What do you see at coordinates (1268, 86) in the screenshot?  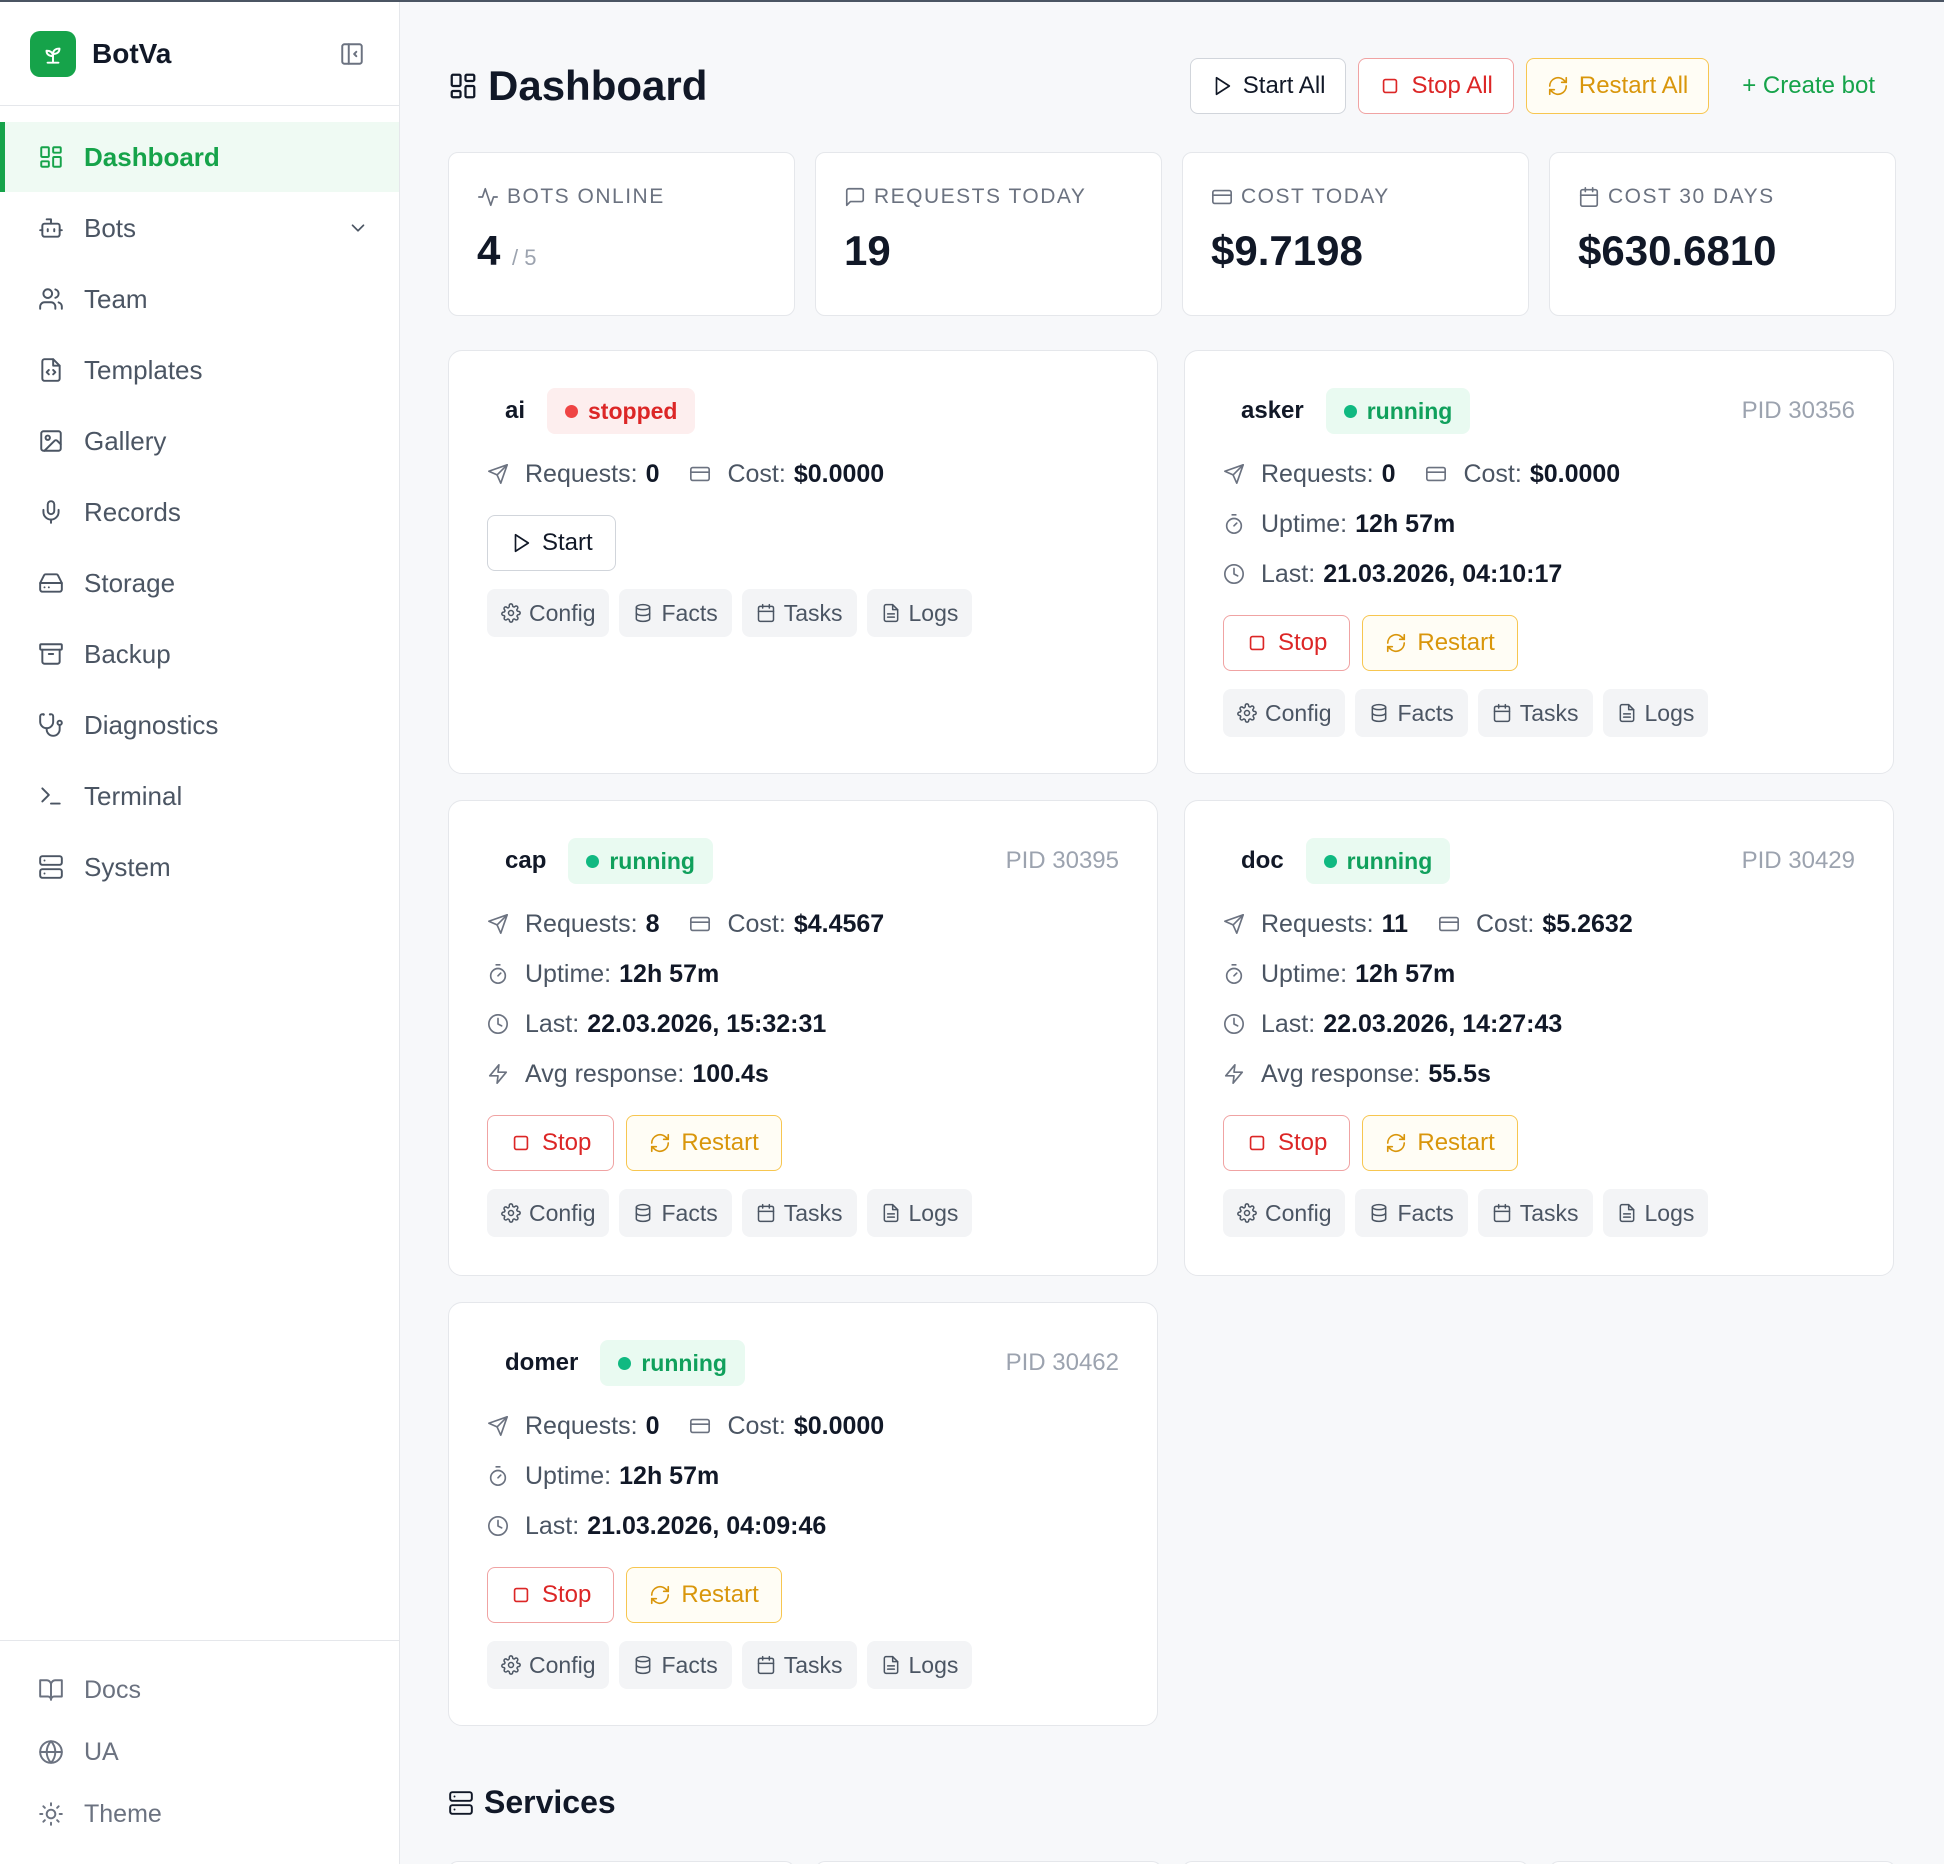 I see `start-all-button: Start All` at bounding box center [1268, 86].